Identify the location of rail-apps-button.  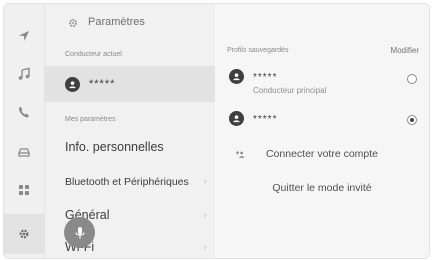
(24, 190).